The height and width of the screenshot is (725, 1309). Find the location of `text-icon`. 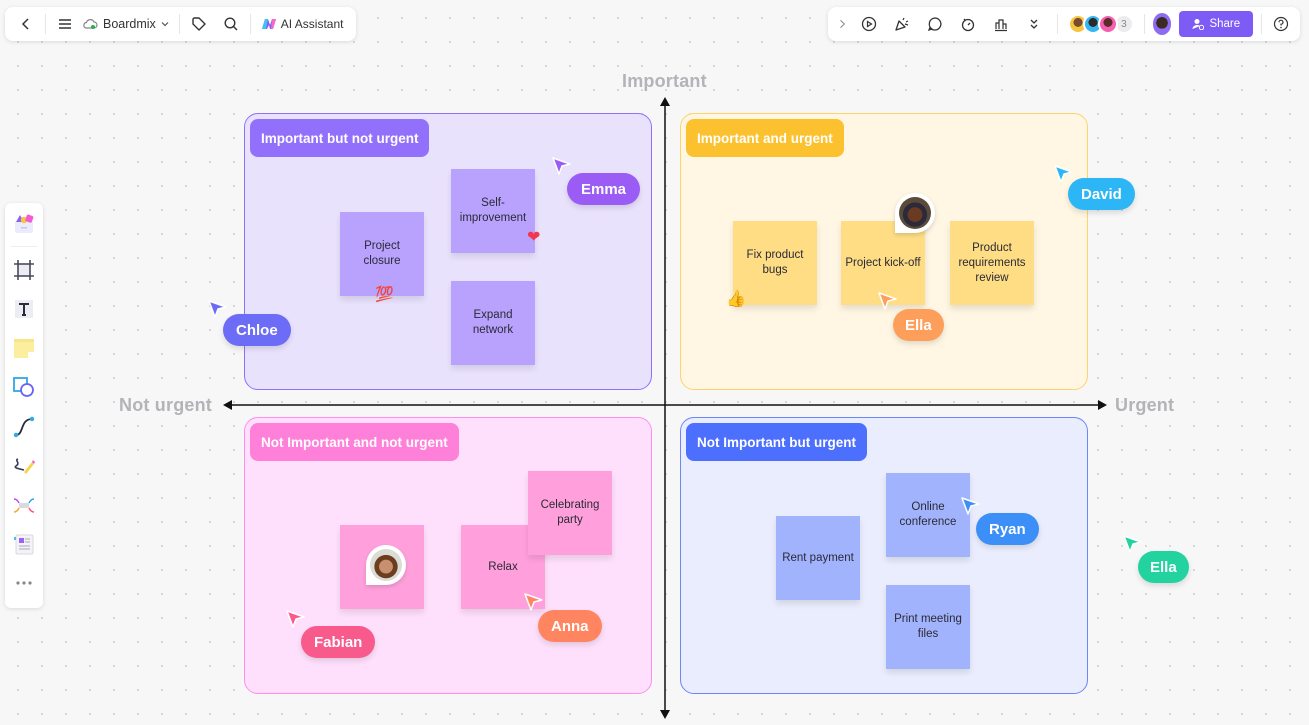

text-icon is located at coordinates (24, 308).